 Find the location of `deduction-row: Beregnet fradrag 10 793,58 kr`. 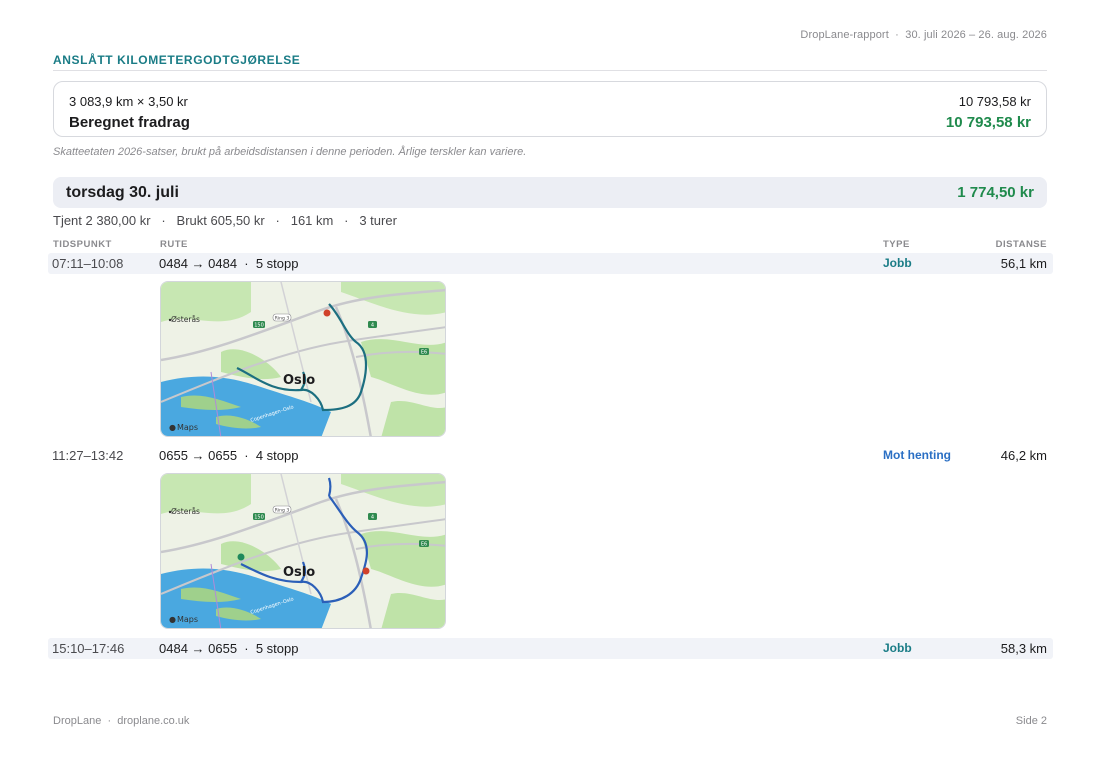

deduction-row: Beregnet fradrag 10 793,58 kr is located at coordinates (550, 122).